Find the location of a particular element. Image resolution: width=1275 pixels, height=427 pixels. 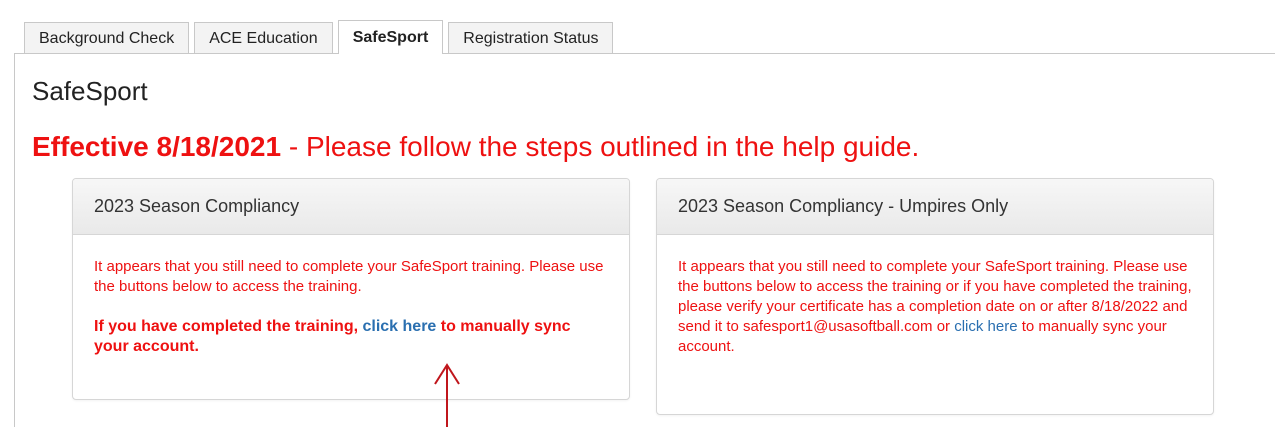

tab-ace-education: ACE Education is located at coordinates (263, 38).